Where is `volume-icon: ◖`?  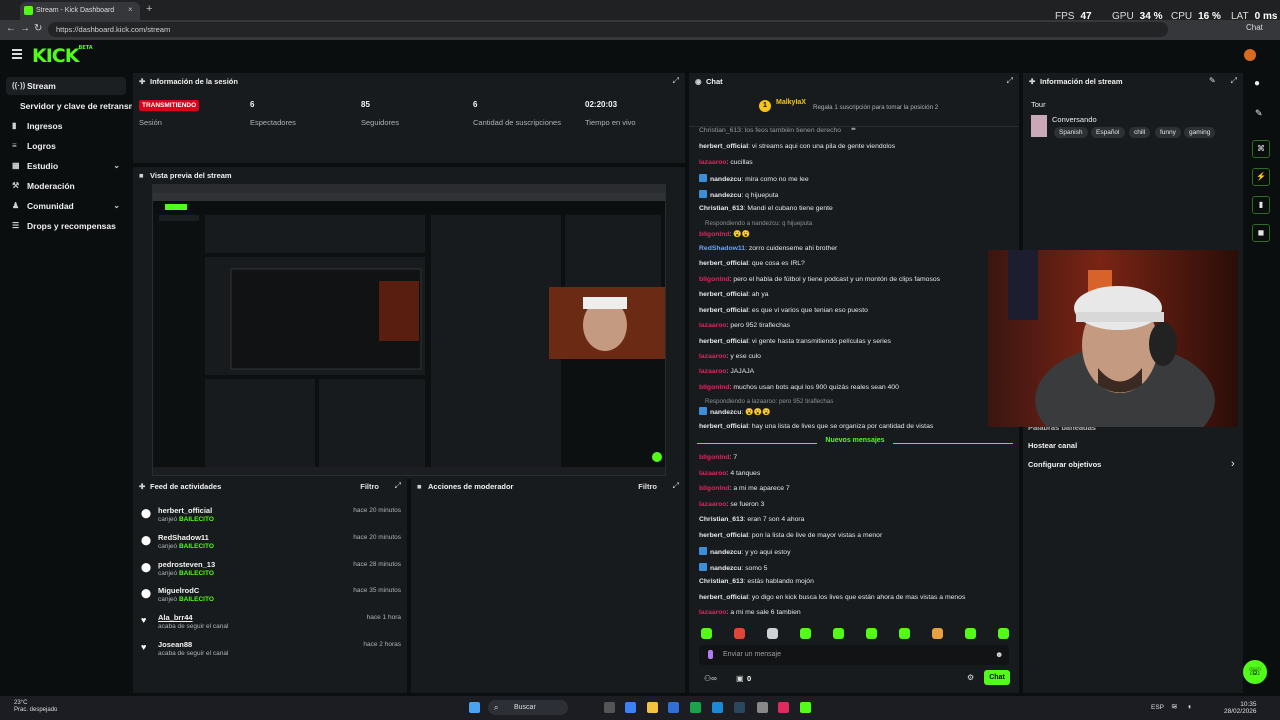 volume-icon: ◖ is located at coordinates (1189, 706).